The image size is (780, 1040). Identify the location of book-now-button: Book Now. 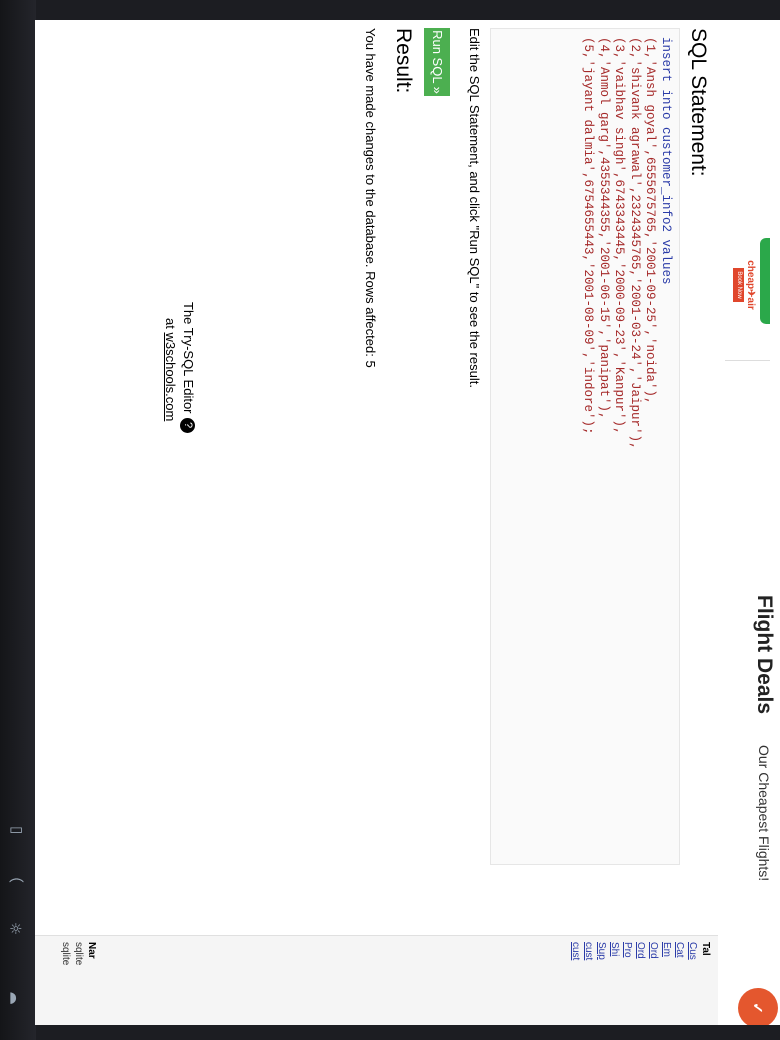
(738, 285).